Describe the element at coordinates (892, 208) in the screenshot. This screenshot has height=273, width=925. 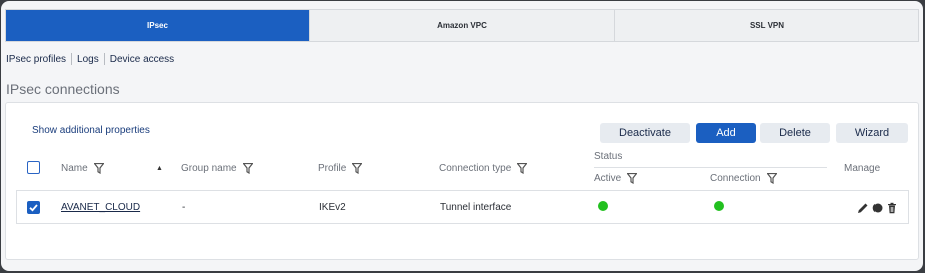
I see `delete-trash-icon` at that location.